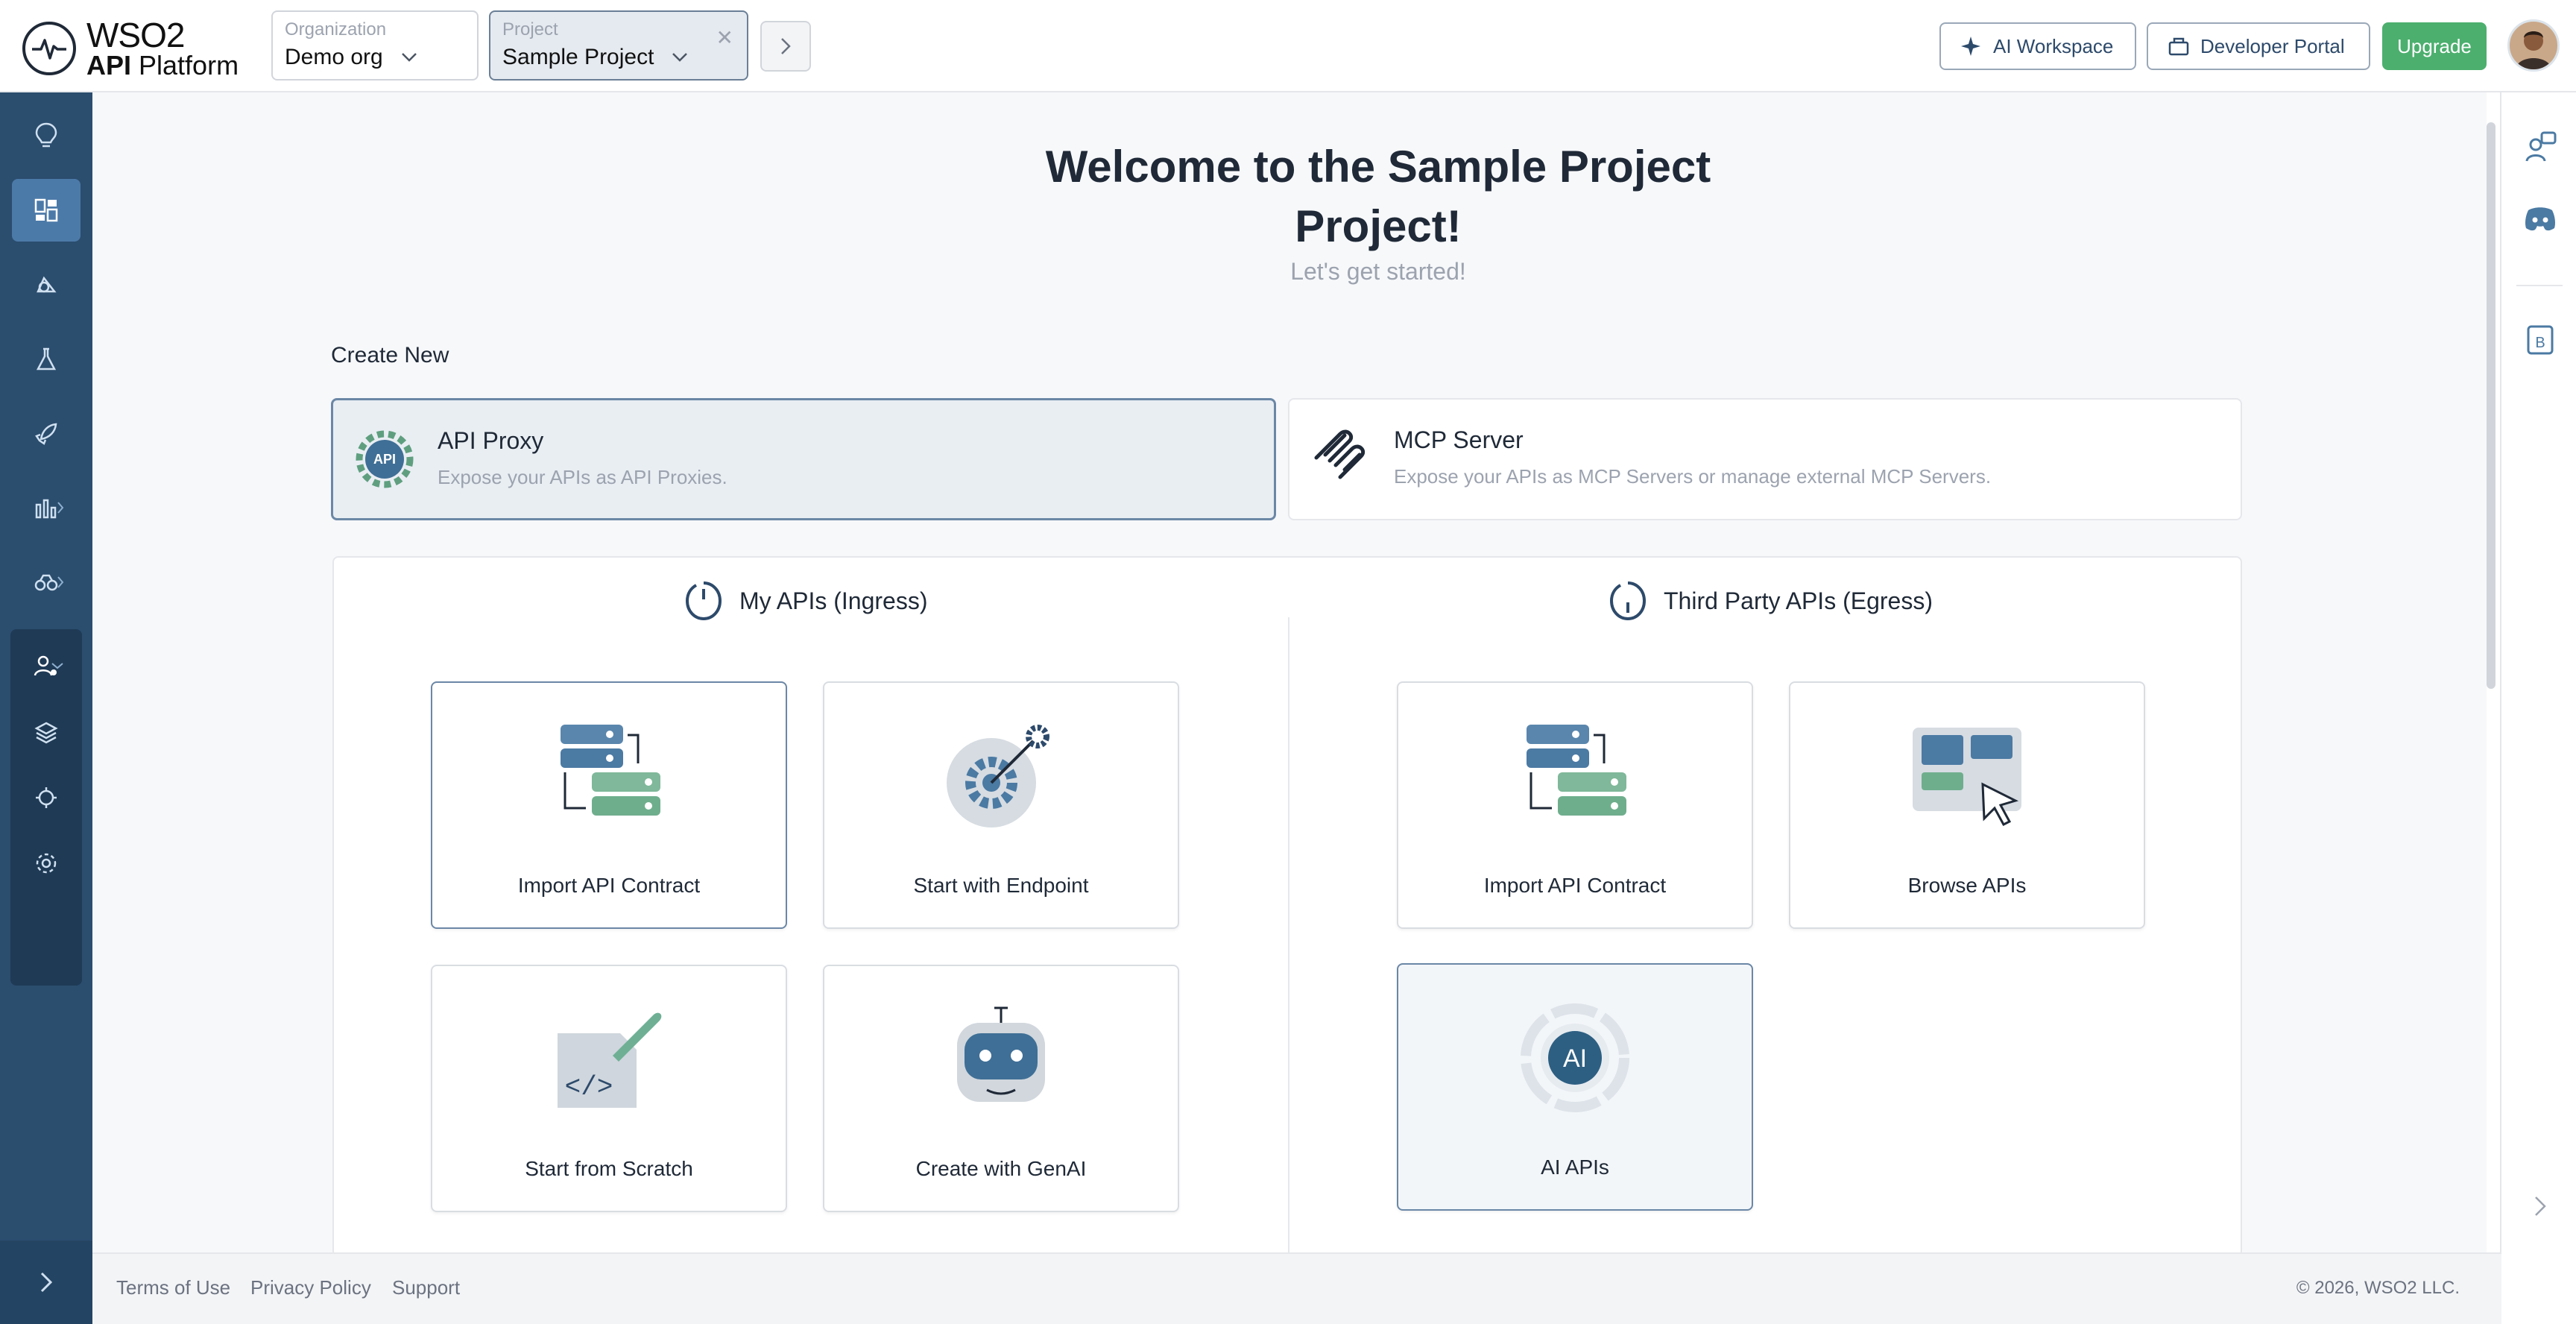 The height and width of the screenshot is (1324, 2576). I want to click on endpoint-gear-icon, so click(1001, 776).